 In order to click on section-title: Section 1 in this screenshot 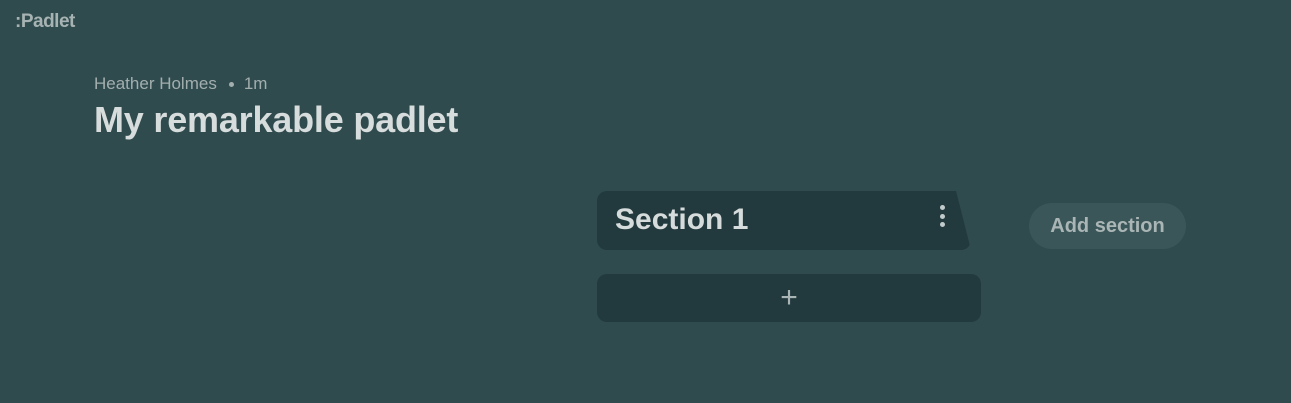, I will do `click(681, 220)`.